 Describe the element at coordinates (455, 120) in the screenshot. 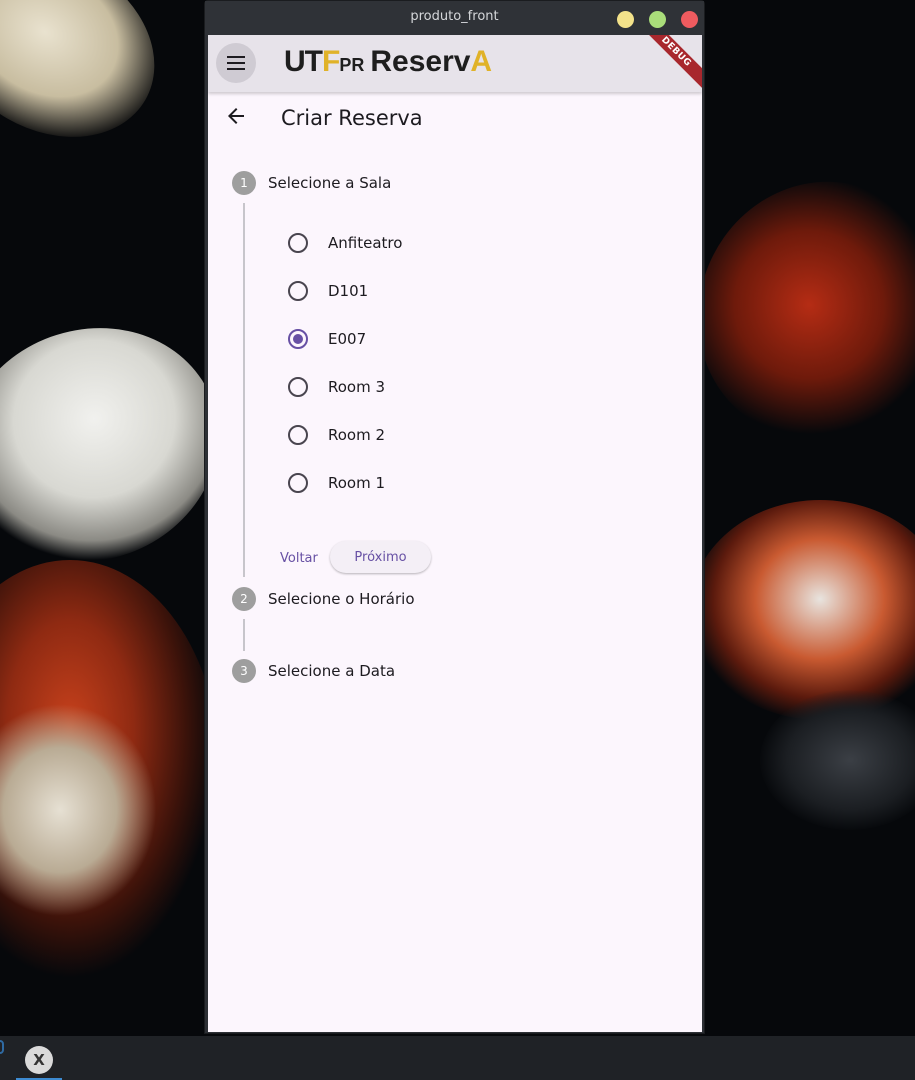

I see `page-header: Criar Reserva` at that location.